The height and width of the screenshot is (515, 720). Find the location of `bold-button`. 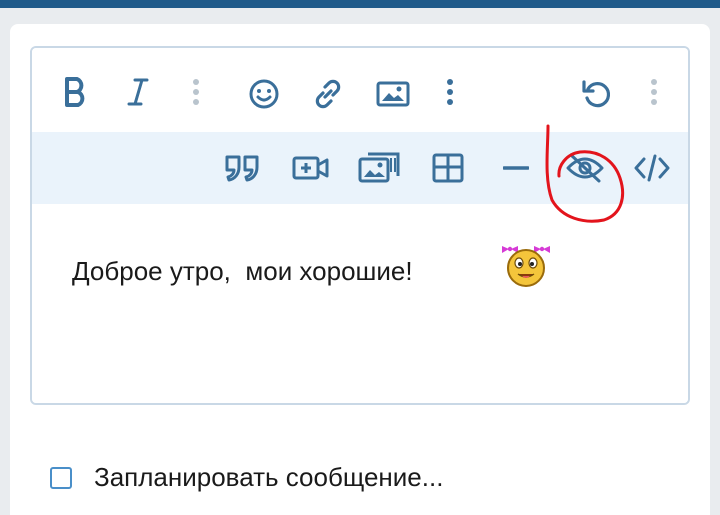

bold-button is located at coordinates (76, 92).